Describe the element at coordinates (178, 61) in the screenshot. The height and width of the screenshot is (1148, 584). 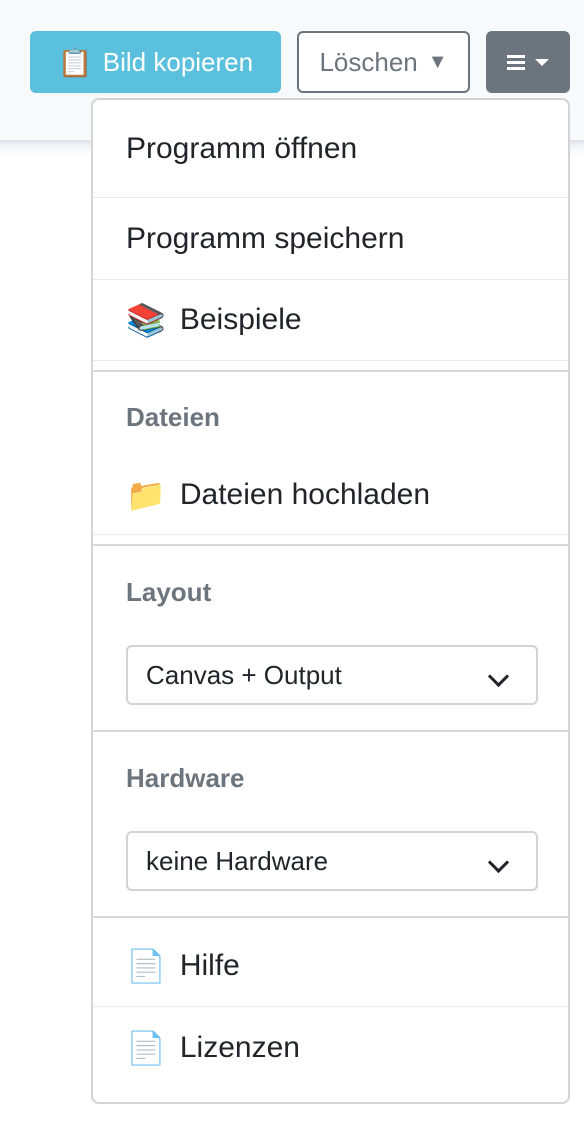
I see `copy-image-label: Bild kopieren` at that location.